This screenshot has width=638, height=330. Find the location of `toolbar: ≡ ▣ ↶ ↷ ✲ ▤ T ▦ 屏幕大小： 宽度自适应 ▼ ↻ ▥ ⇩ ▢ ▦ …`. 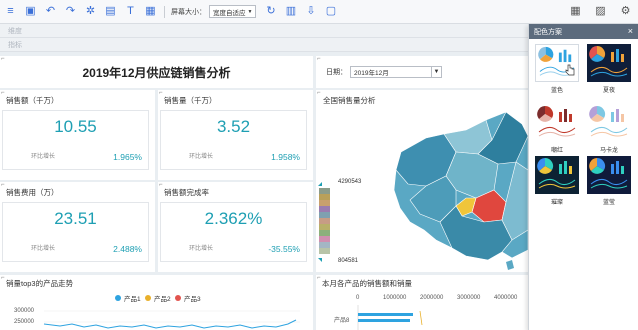

toolbar: ≡ ▣ ↶ ↷ ✲ ▤ T ▦ 屏幕大小： 宽度自适应 ▼ ↻ ▥ ⇩ ▢ ▦ … is located at coordinates (319, 12).